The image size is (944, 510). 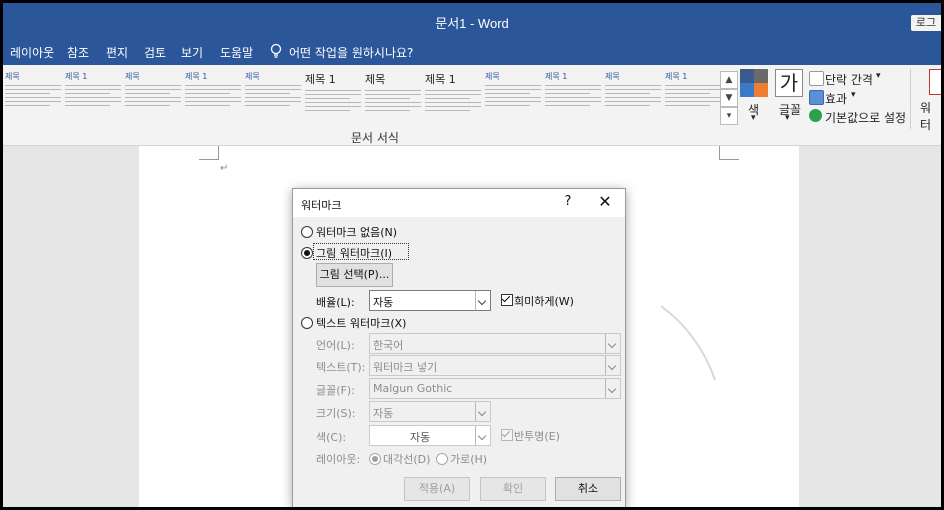 What do you see at coordinates (729, 98) in the screenshot?
I see `gallery-scroll-down: ▼` at bounding box center [729, 98].